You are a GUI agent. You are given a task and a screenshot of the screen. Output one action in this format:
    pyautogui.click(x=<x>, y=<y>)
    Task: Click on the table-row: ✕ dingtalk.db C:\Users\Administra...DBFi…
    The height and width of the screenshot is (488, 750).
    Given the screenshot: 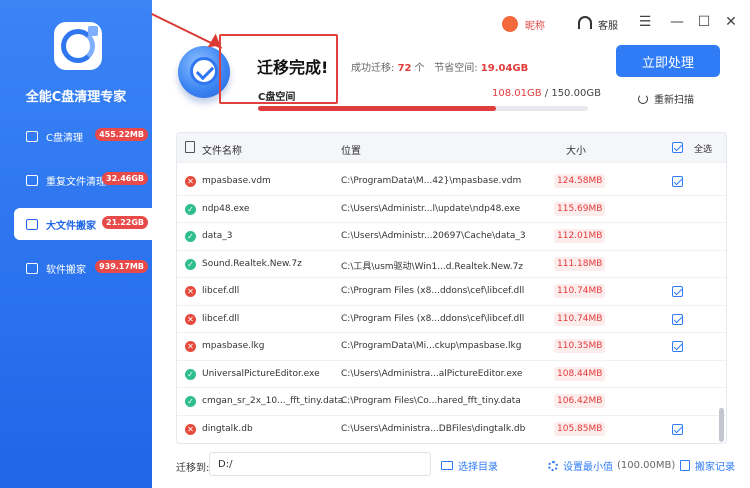 What is the action you would take?
    pyautogui.click(x=451, y=430)
    